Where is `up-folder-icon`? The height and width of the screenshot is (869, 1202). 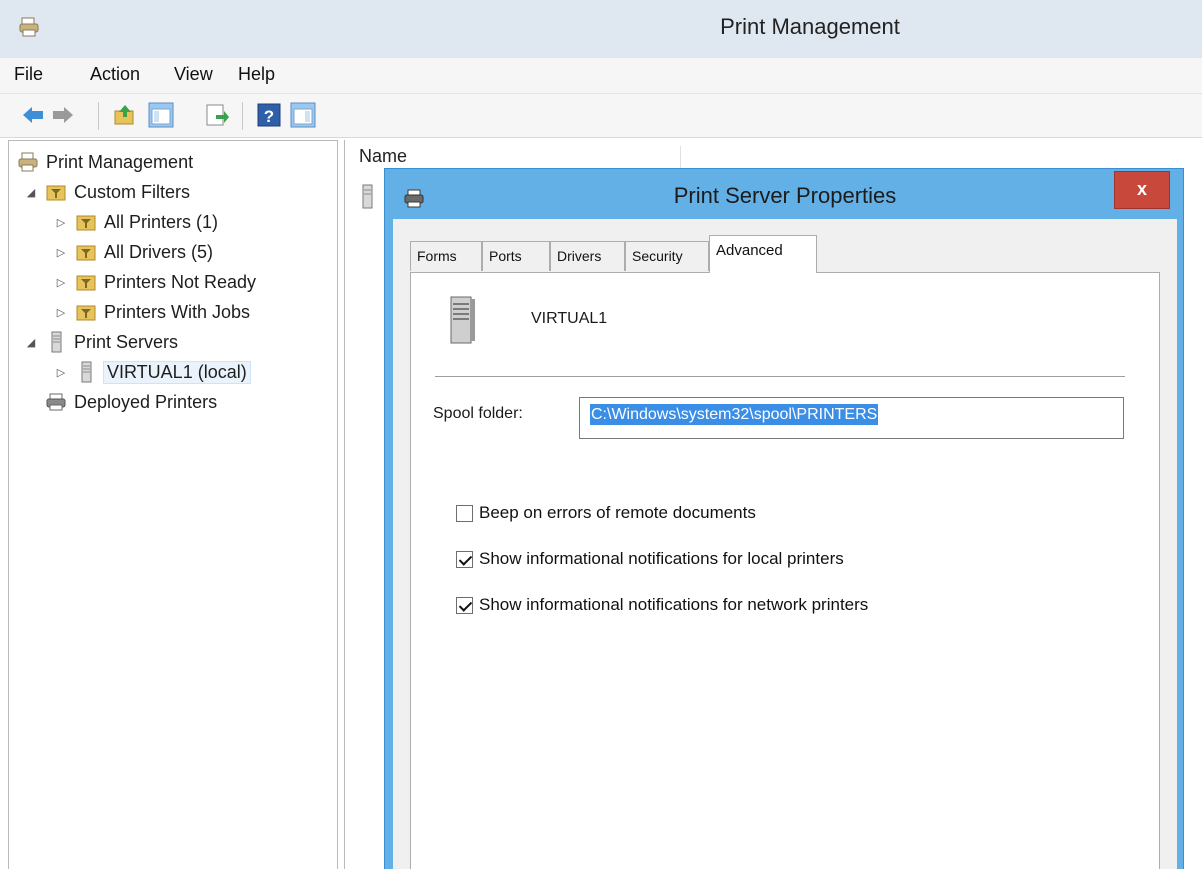 up-folder-icon is located at coordinates (125, 115).